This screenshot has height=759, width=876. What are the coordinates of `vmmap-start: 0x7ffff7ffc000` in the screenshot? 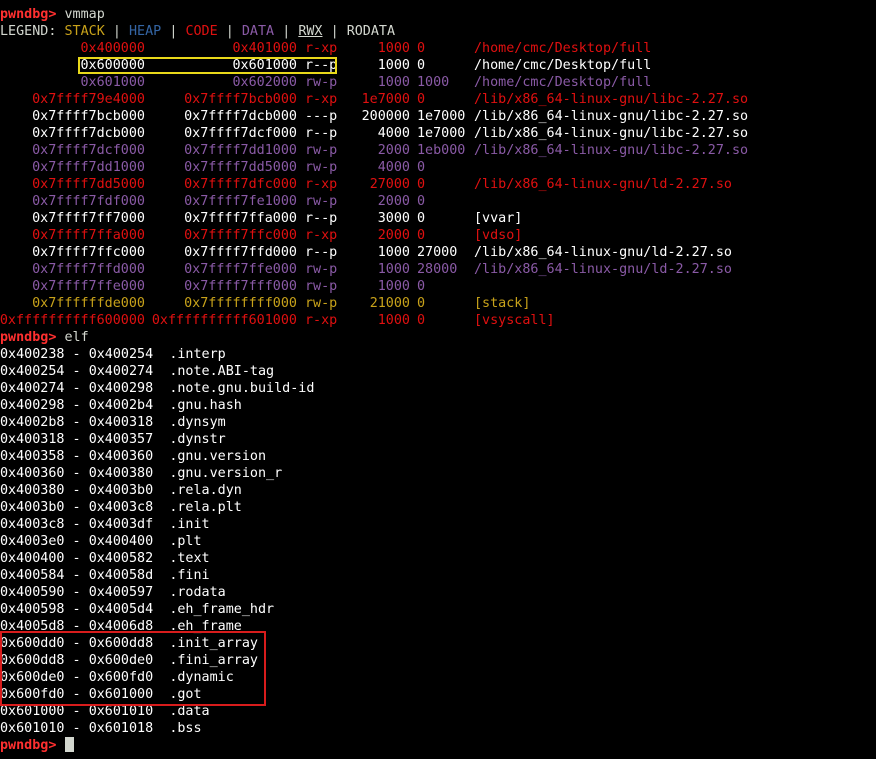 It's located at (88, 252).